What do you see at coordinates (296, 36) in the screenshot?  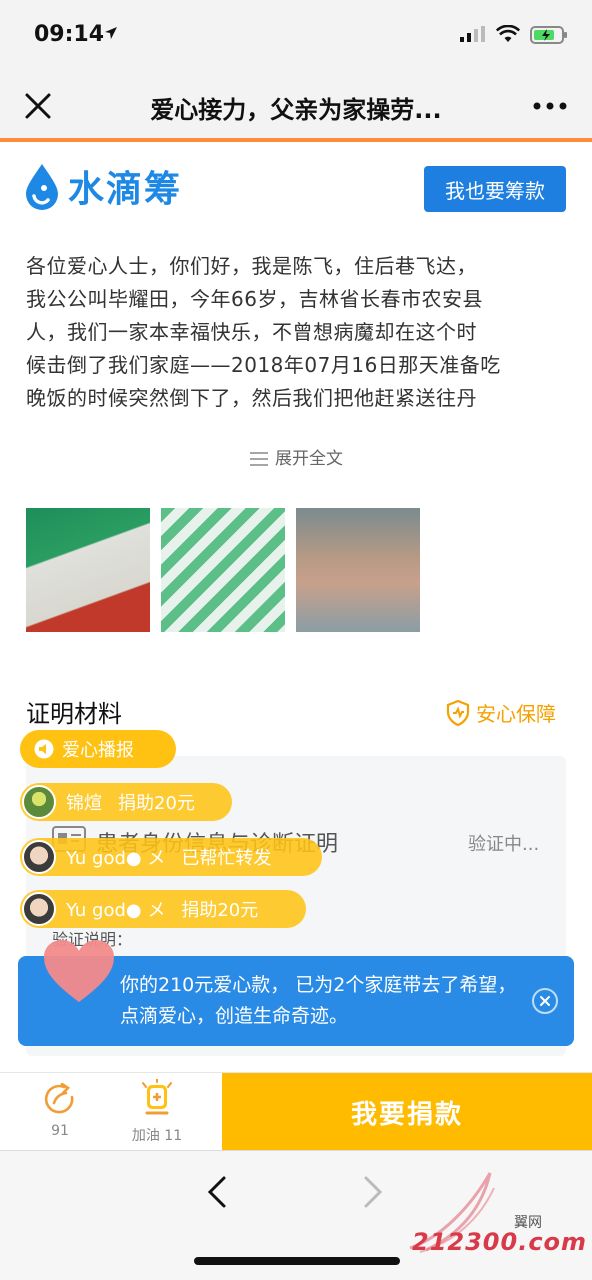 I see `status-bar: 09:14` at bounding box center [296, 36].